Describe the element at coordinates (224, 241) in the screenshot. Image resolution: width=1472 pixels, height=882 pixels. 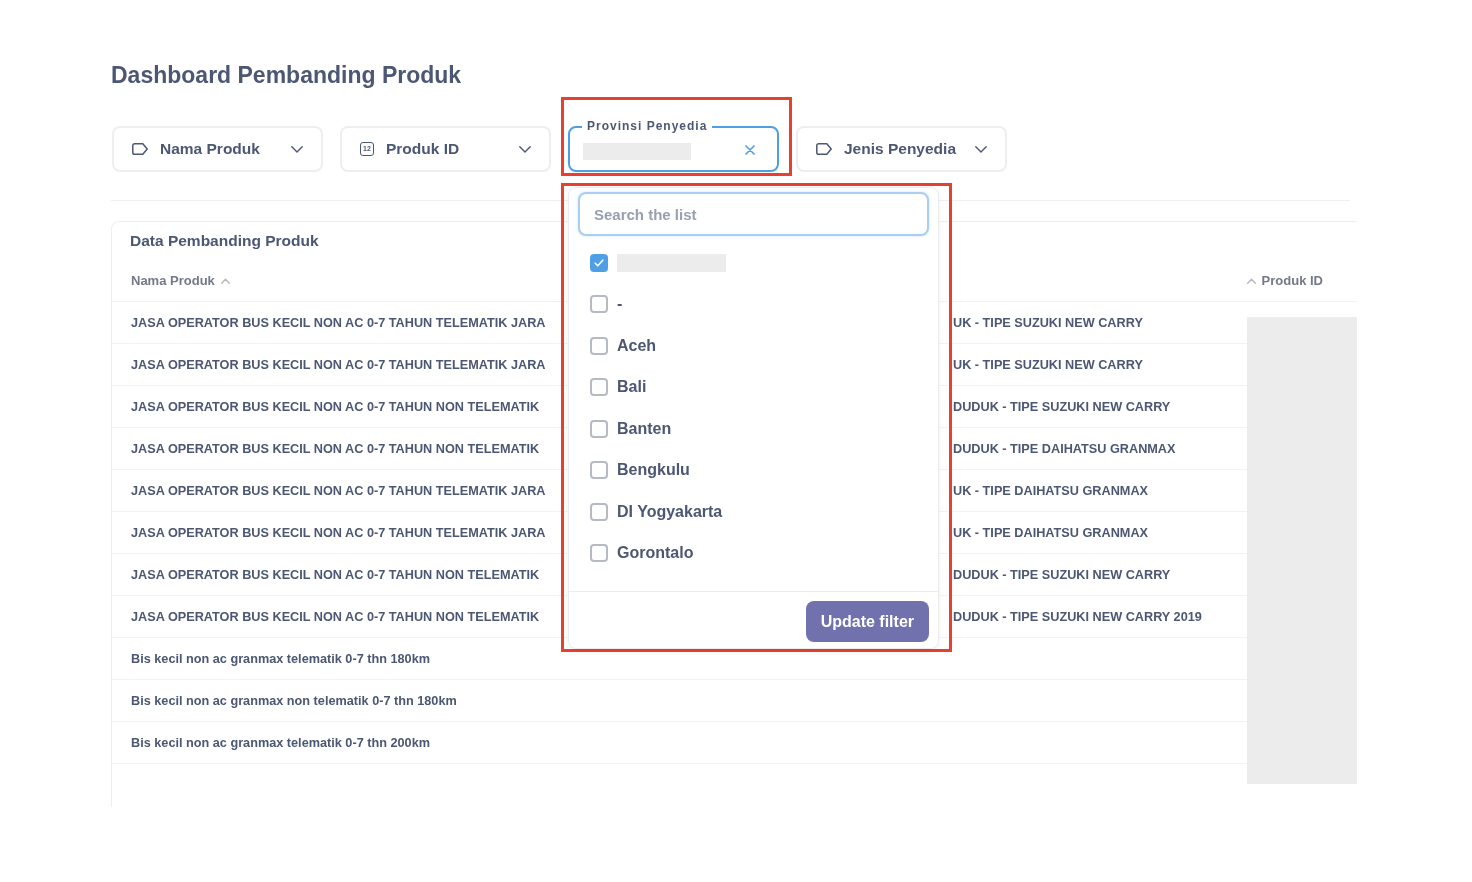
I see `table-title: Data Pembanding Produk` at that location.